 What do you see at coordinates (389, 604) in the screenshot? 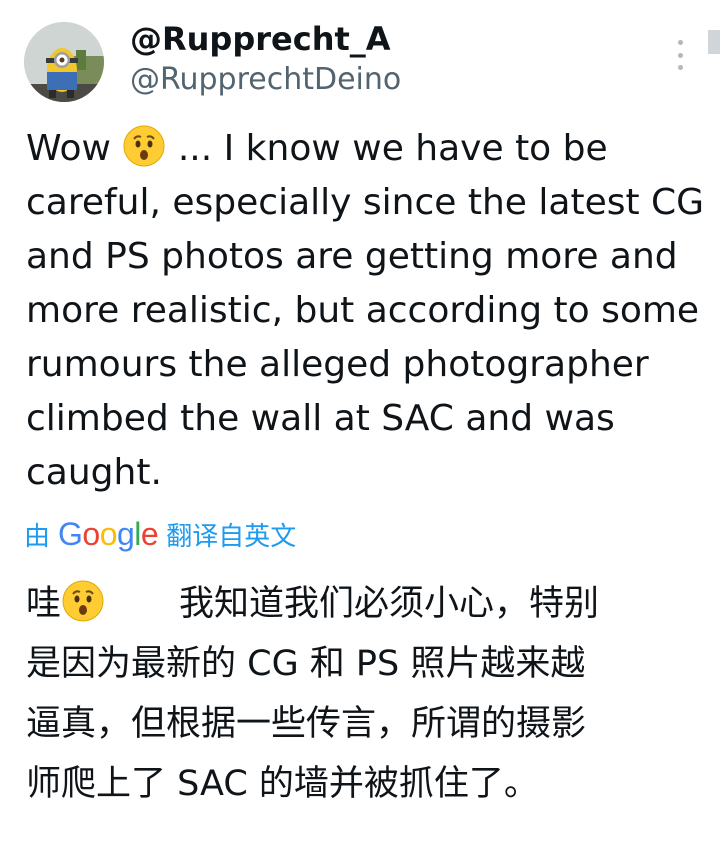
I see `translated-line-1-rest: 我知道我们必须小心，特别` at bounding box center [389, 604].